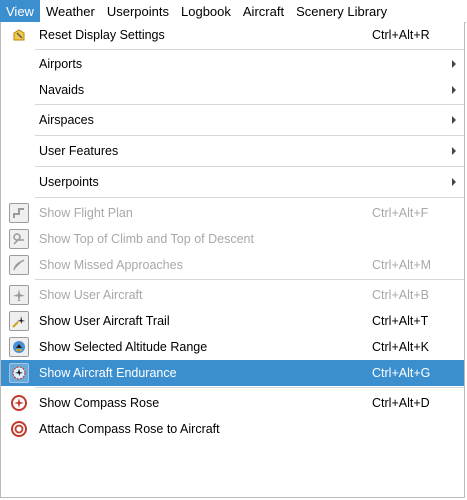 This screenshot has width=467, height=500. I want to click on menu-item-show-selected-altitude-range: Show Selected Altitude Range Ctrl+Alt+K, so click(232, 347).